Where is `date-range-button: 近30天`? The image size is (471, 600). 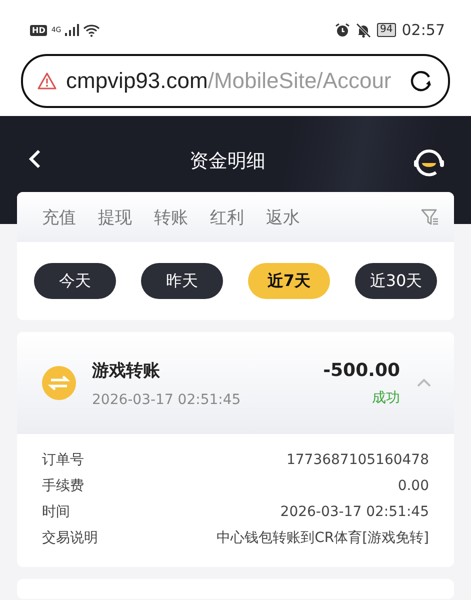
date-range-button: 近30天 is located at coordinates (396, 281).